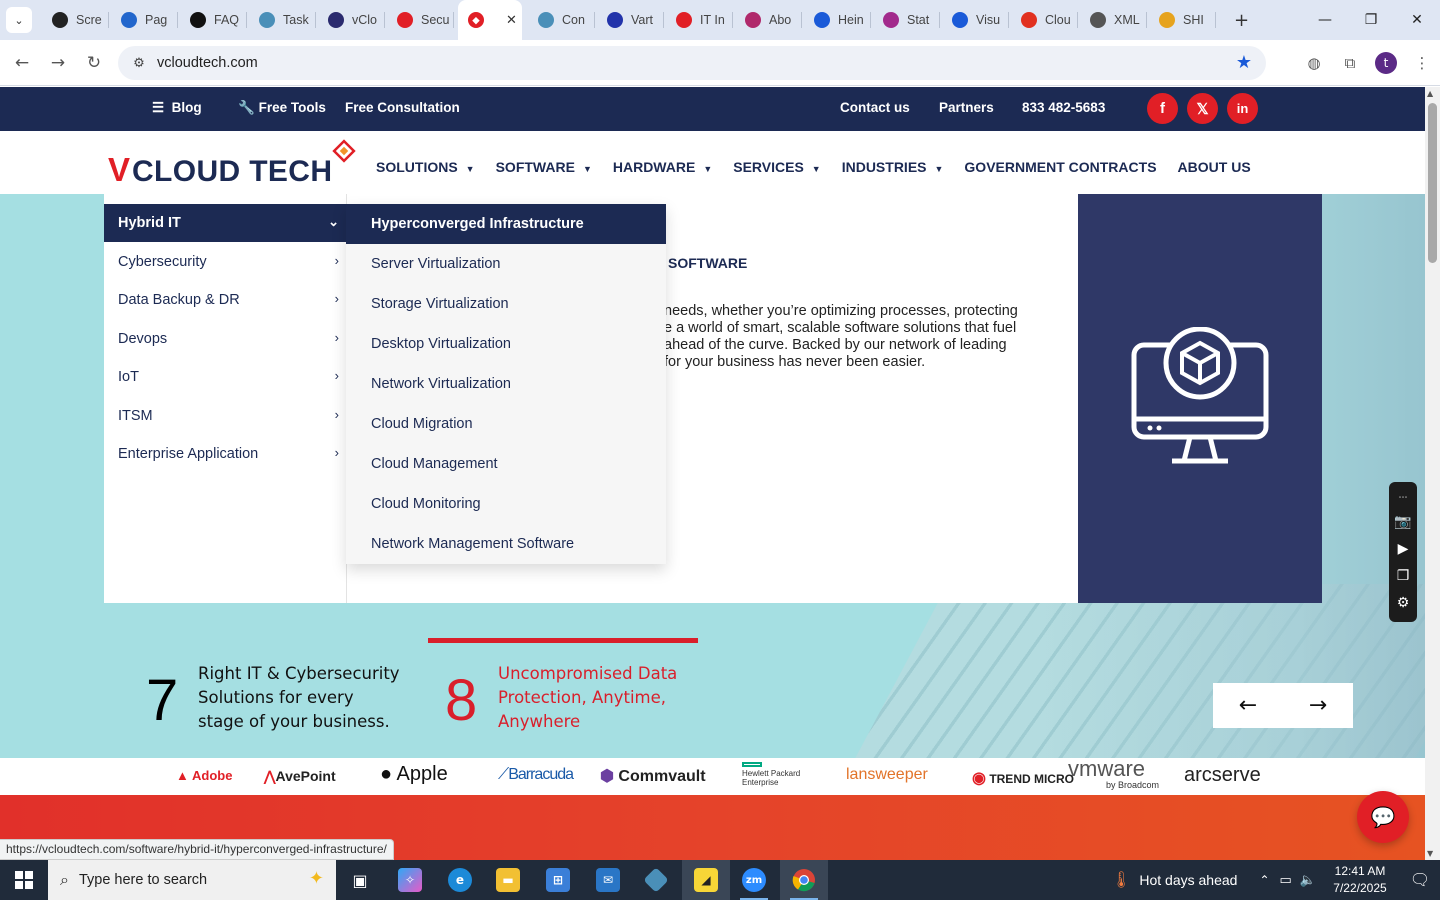  I want to click on file-explorer-icon: ▬, so click(508, 880).